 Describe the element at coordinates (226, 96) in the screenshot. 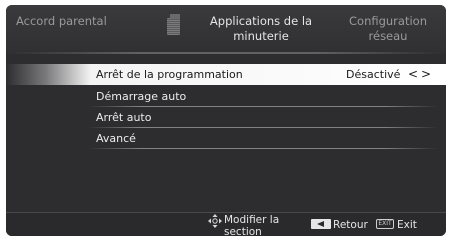

I see `menu-item-auto-power-on: Démarrage auto` at that location.